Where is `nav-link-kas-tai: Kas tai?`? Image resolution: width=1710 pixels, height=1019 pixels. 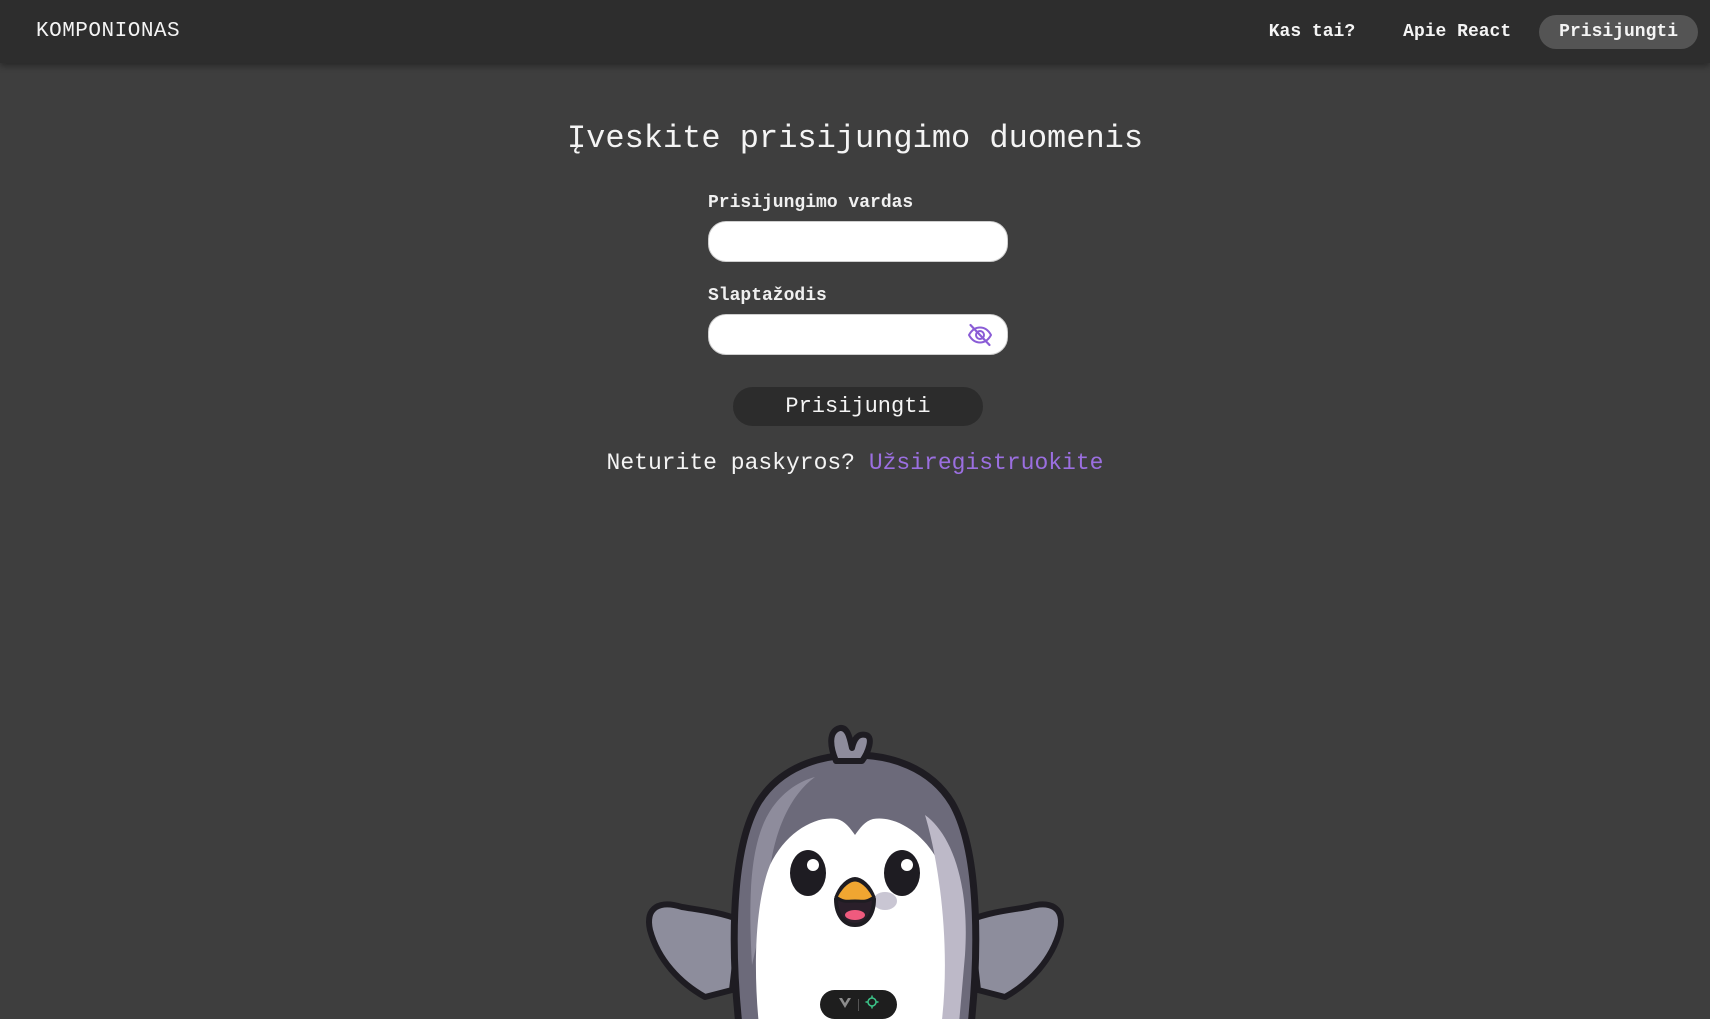 nav-link-kas-tai: Kas tai? is located at coordinates (1312, 32).